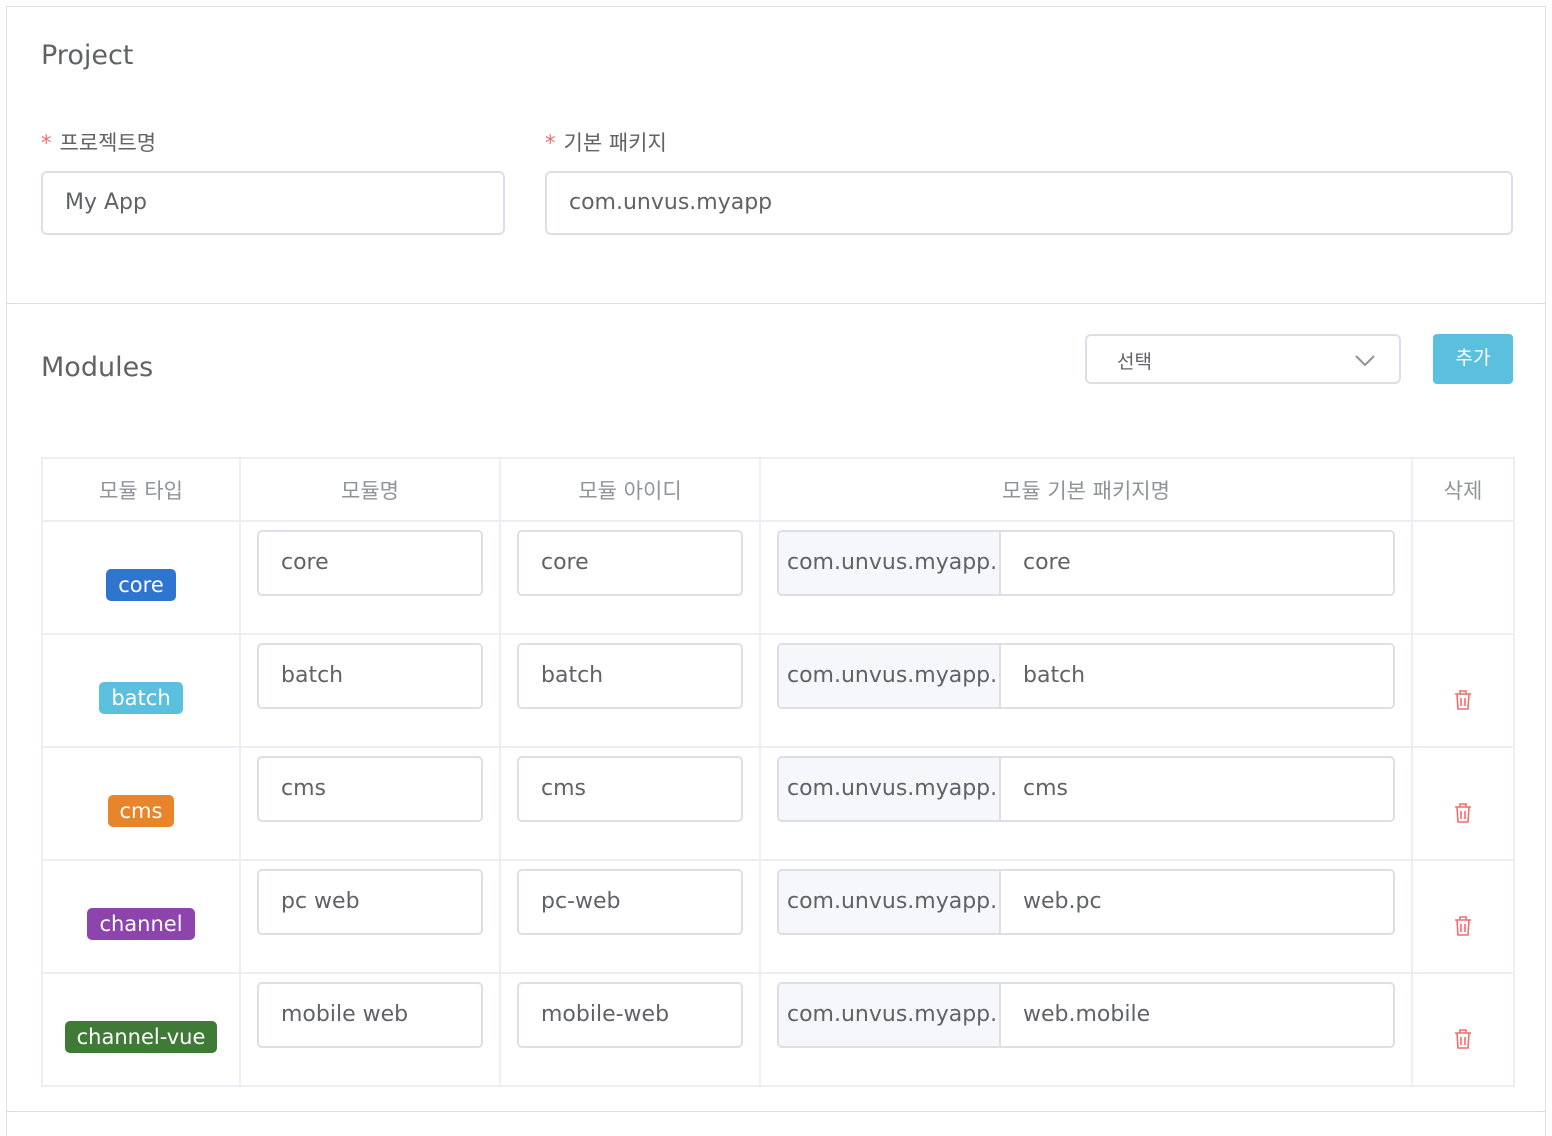 The width and height of the screenshot is (1552, 1136). What do you see at coordinates (1086, 489) in the screenshot?
I see `col-module-package: 모듈 기본 패키지명` at bounding box center [1086, 489].